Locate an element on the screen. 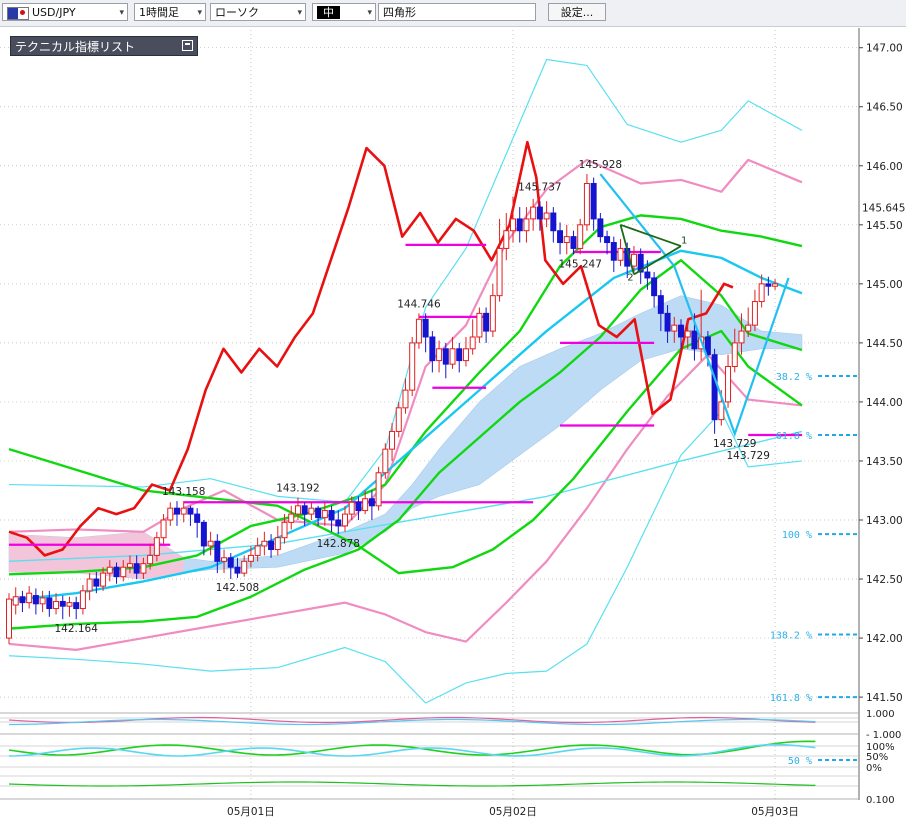 The height and width of the screenshot is (819, 906). x-tick-label: 05月03日 is located at coordinates (775, 812).